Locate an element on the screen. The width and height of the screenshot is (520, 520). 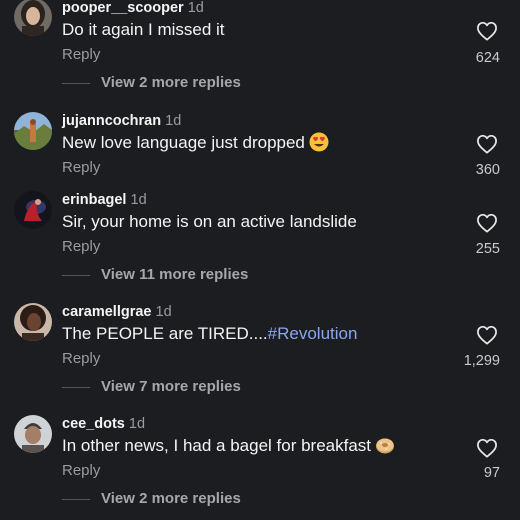
comment-text: New love language just dropped is located at coordinates (195, 143).